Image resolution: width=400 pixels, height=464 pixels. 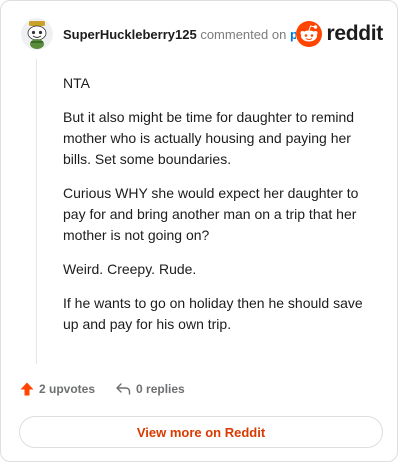 I want to click on upvote-button: 2 upvotes, so click(x=57, y=389).